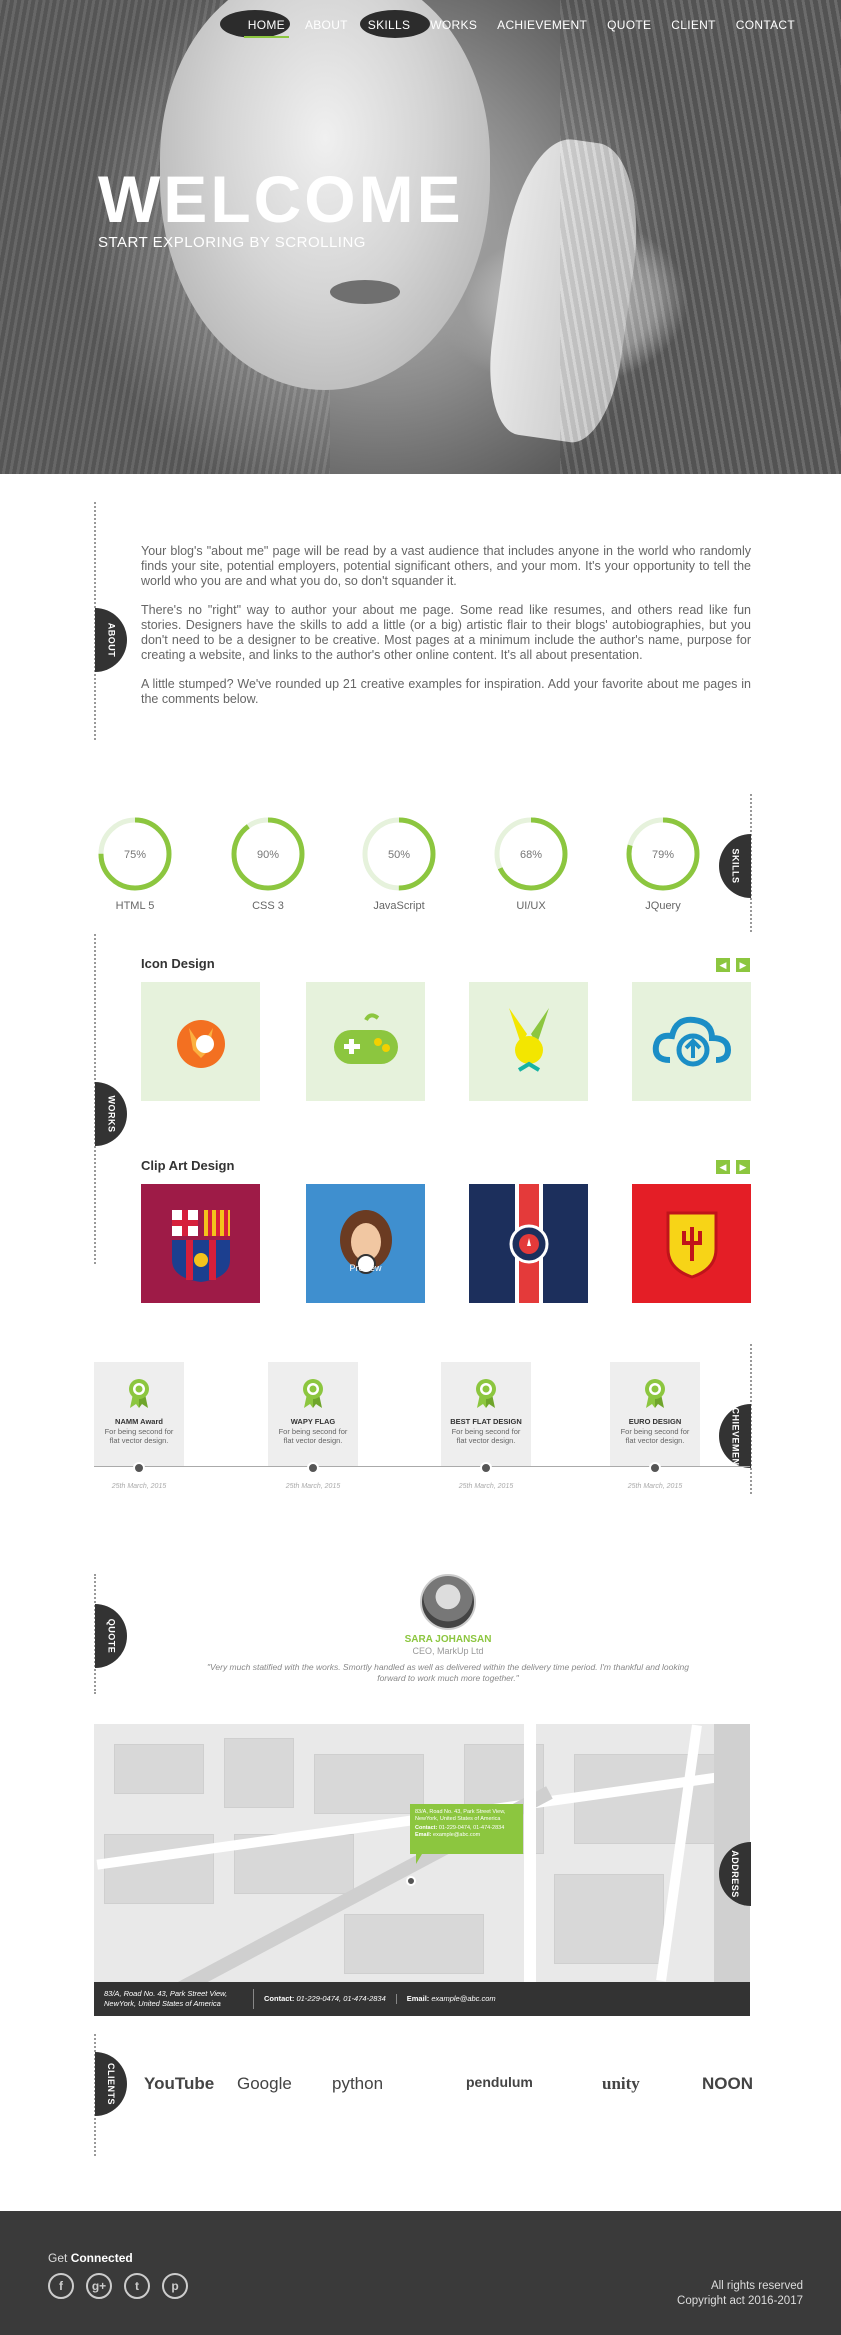 Image resolution: width=841 pixels, height=2335 pixels. What do you see at coordinates (188, 1165) in the screenshot?
I see `clip-art-heading: Clip Art Design` at bounding box center [188, 1165].